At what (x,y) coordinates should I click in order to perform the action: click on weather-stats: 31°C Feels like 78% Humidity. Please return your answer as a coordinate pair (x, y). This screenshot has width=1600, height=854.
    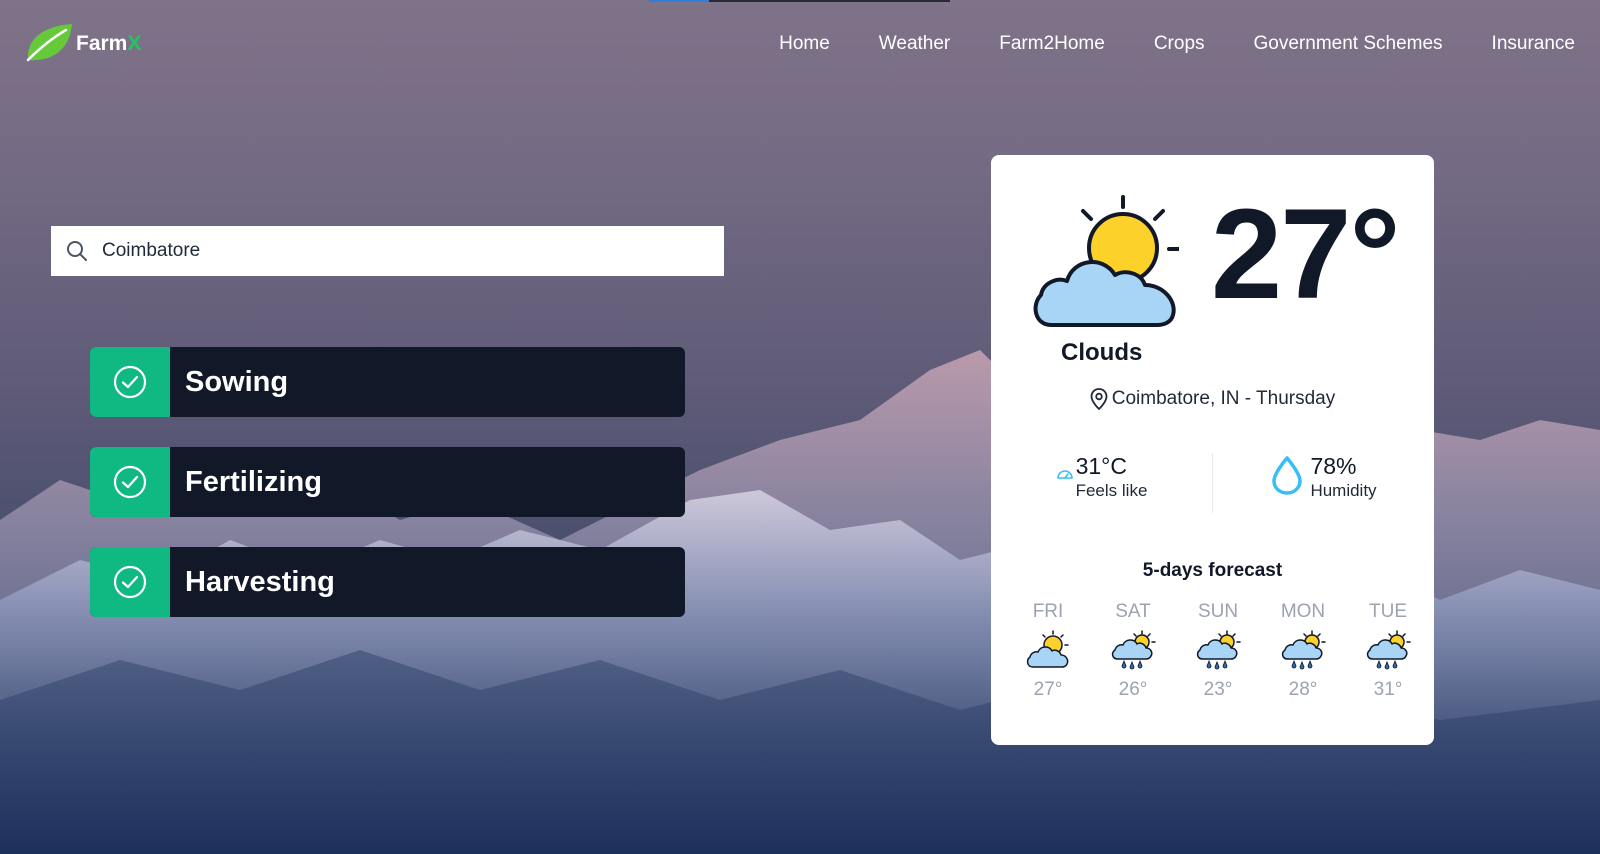
    Looking at the image, I should click on (1212, 483).